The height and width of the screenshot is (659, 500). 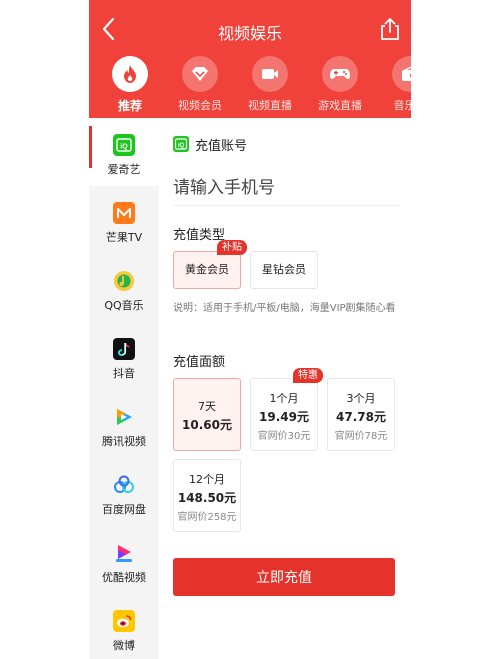 I want to click on phone-input, so click(x=286, y=188).